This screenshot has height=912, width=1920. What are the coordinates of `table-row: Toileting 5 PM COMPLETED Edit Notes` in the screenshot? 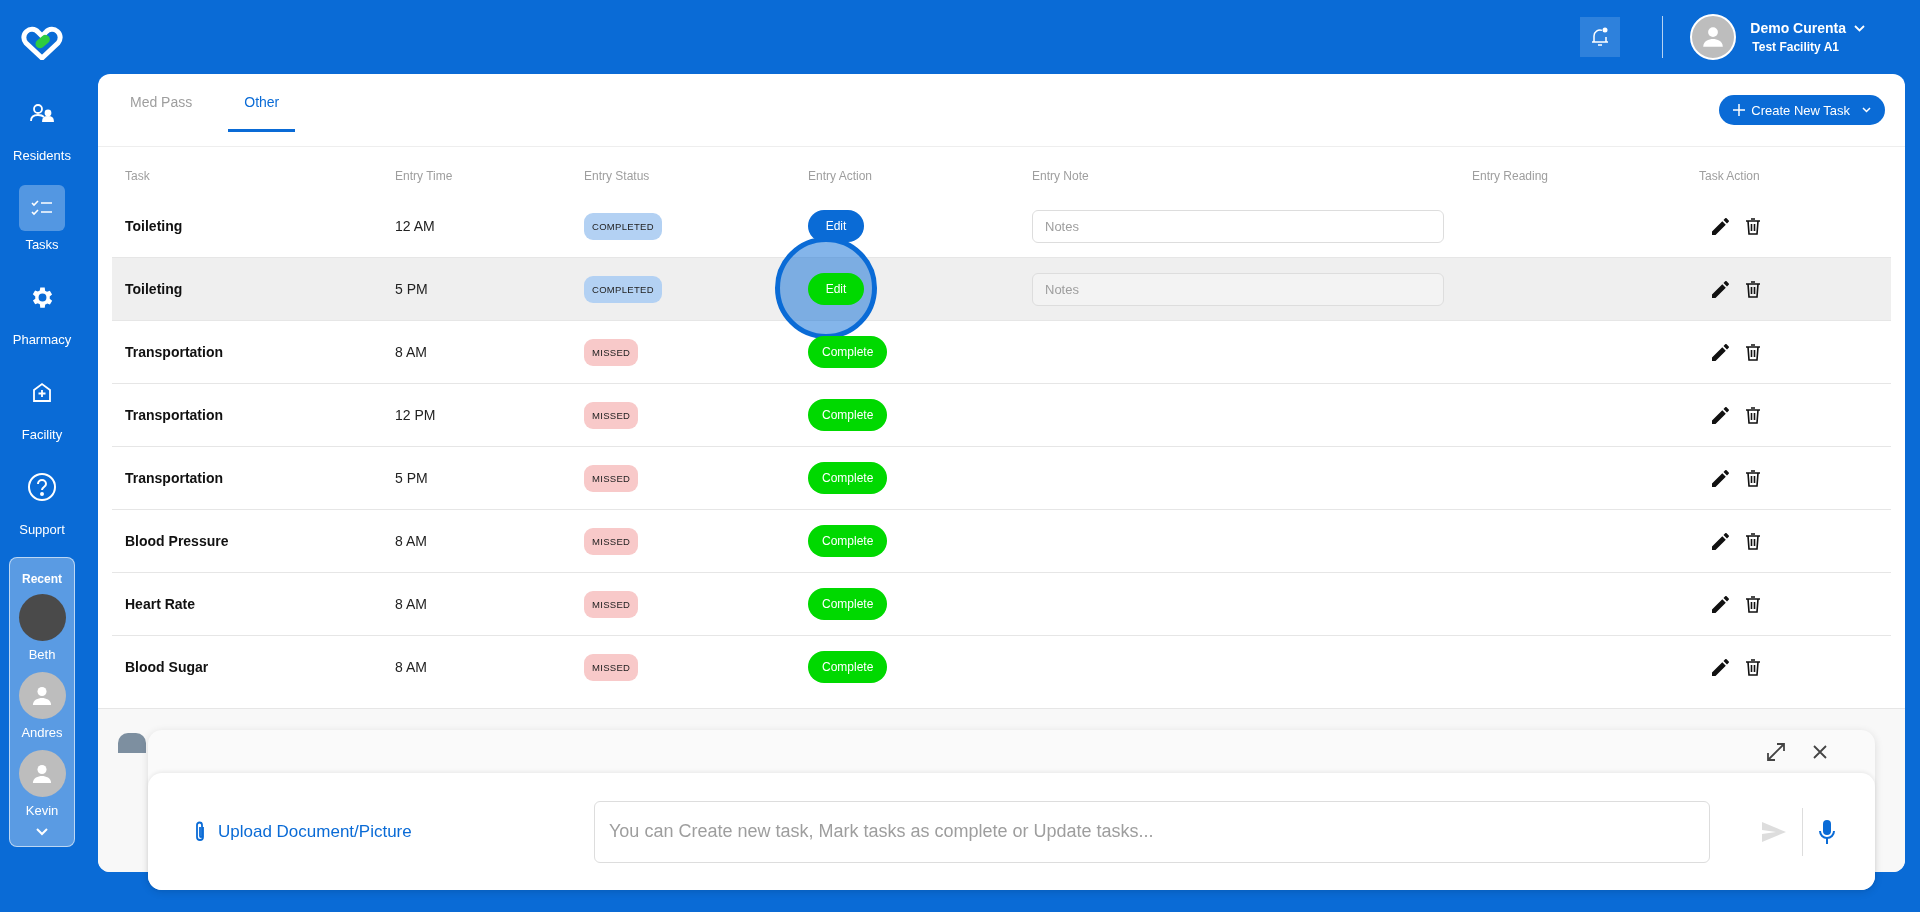 It's located at (1001, 289).